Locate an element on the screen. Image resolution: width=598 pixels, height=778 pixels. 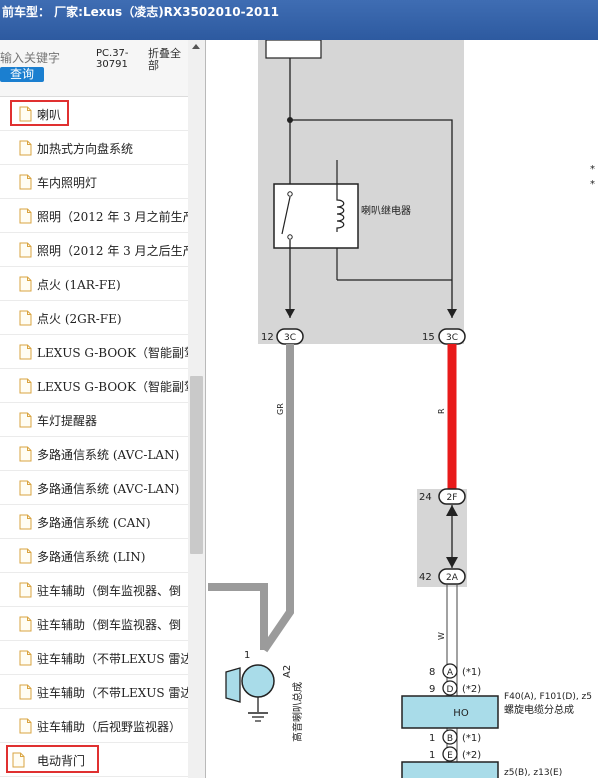
scrollbar-thumb is located at coordinates (196, 465).